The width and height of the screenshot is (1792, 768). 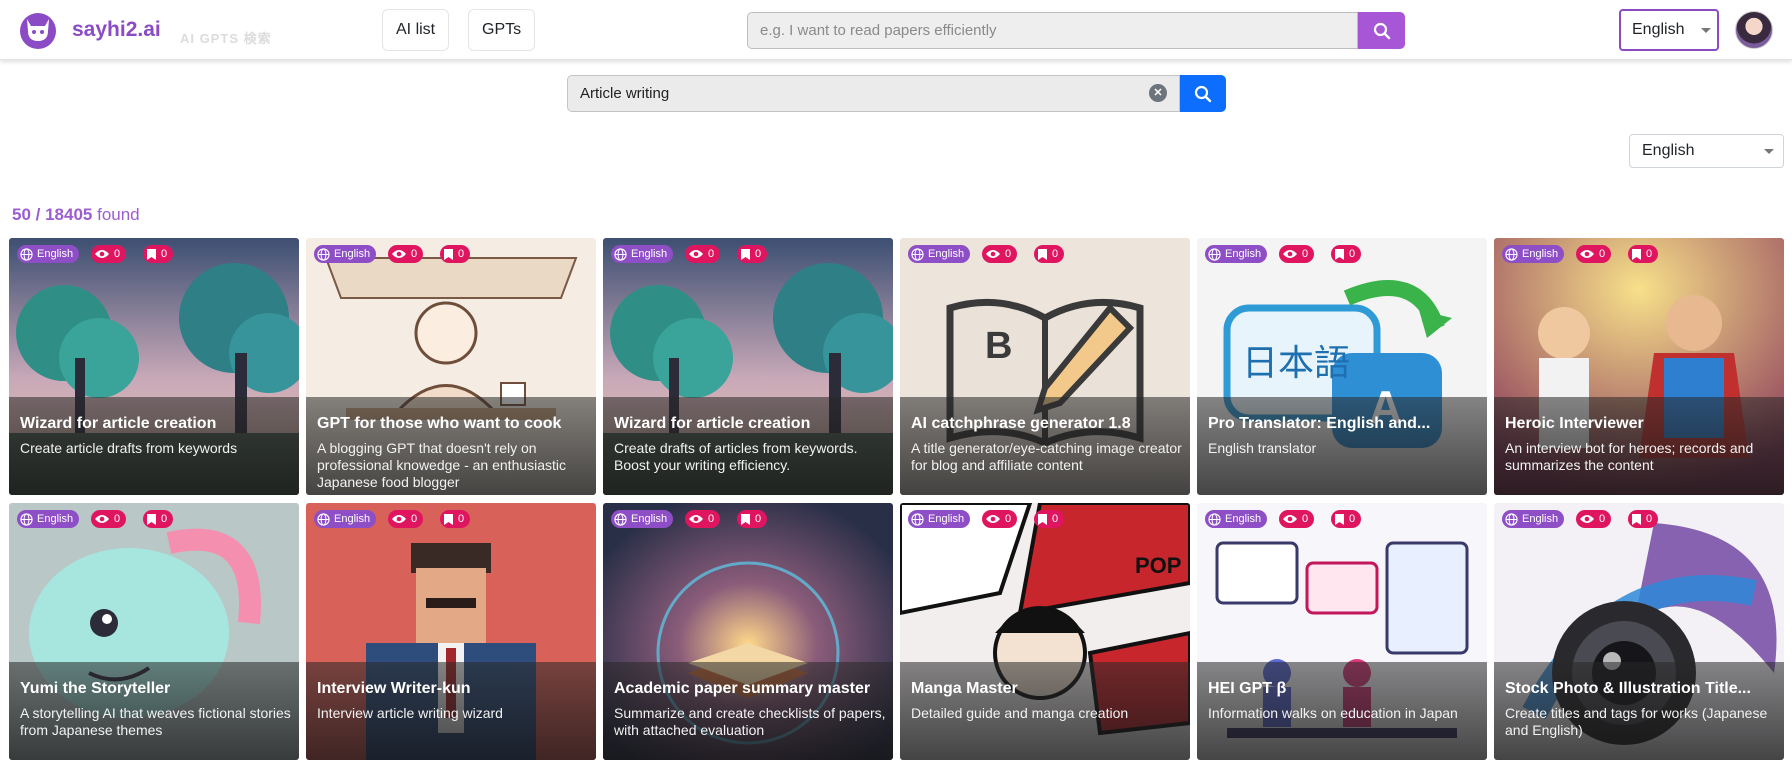 What do you see at coordinates (1669, 30) in the screenshot?
I see `header-language-select: English` at bounding box center [1669, 30].